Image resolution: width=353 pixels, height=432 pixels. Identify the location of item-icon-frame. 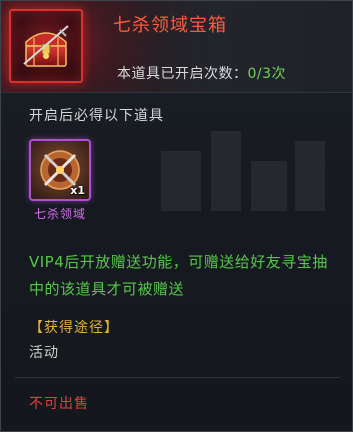
(46, 46).